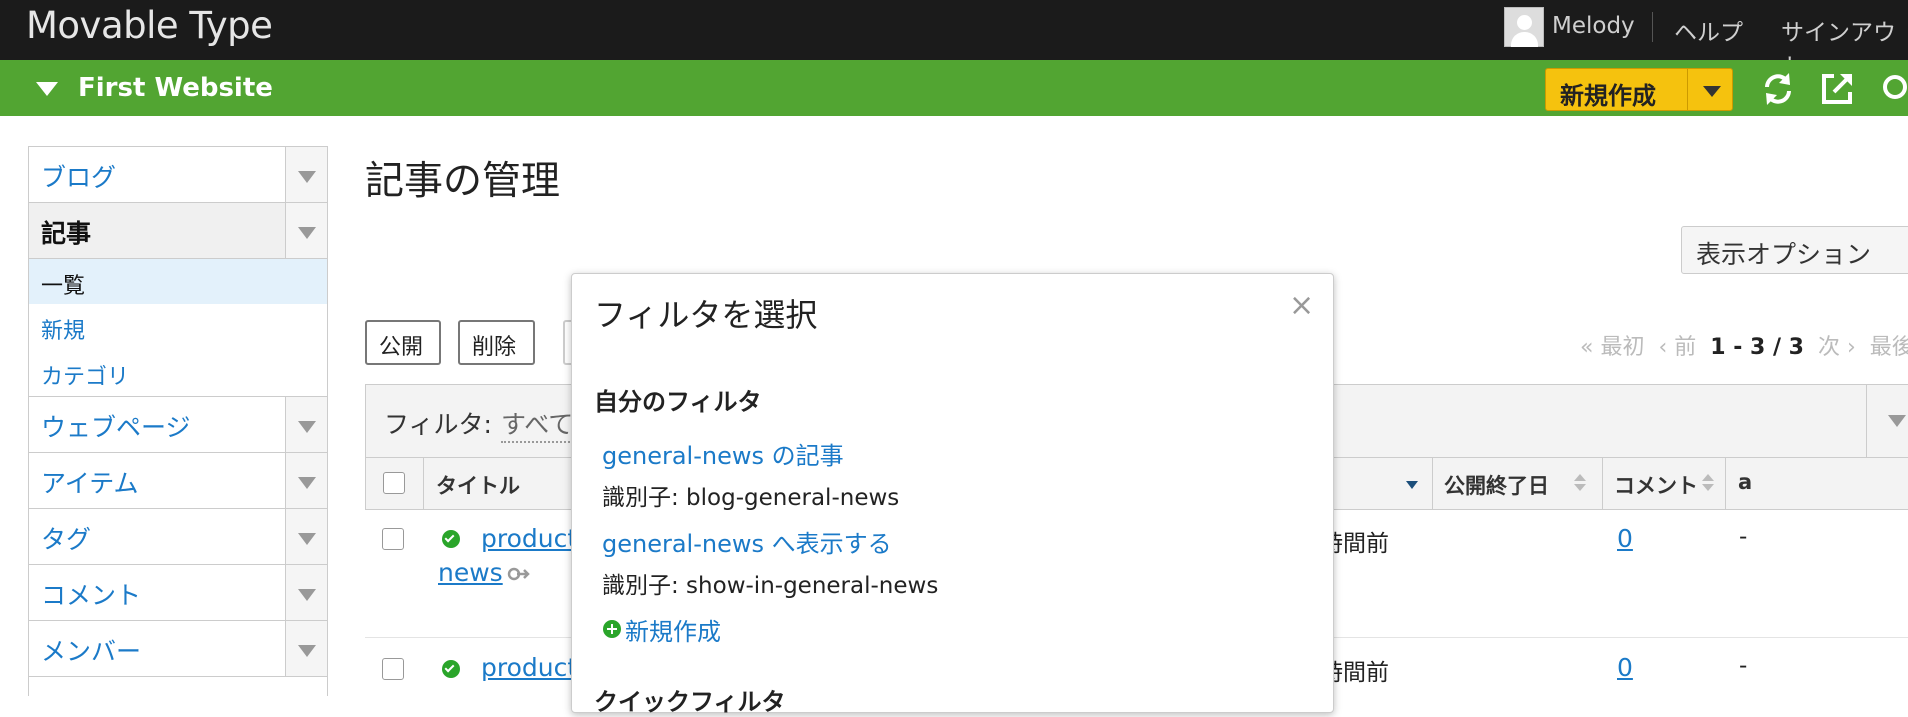 This screenshot has width=1908, height=717. What do you see at coordinates (1784, 254) in the screenshot?
I see `view-options-label: 表示オプション` at bounding box center [1784, 254].